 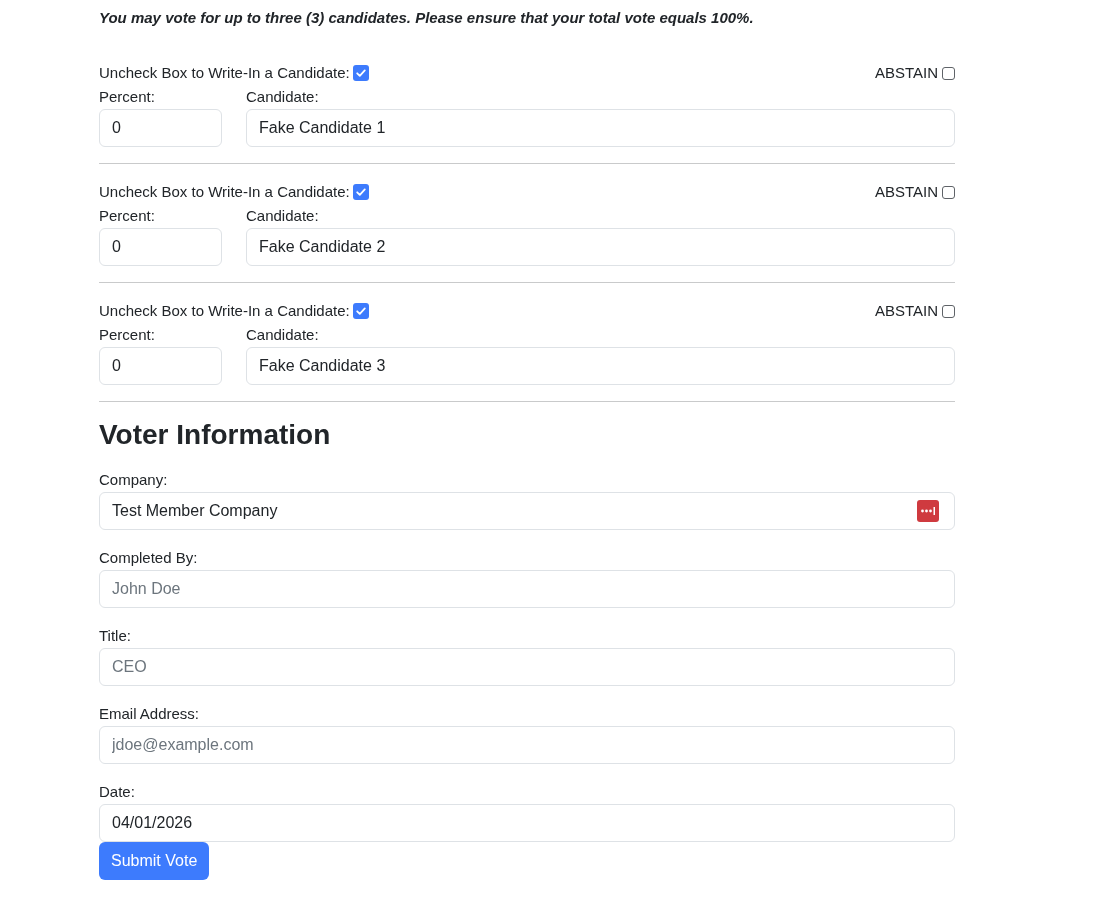 What do you see at coordinates (600, 366) in the screenshot?
I see `candidate-field: Fake Candidate 3` at bounding box center [600, 366].